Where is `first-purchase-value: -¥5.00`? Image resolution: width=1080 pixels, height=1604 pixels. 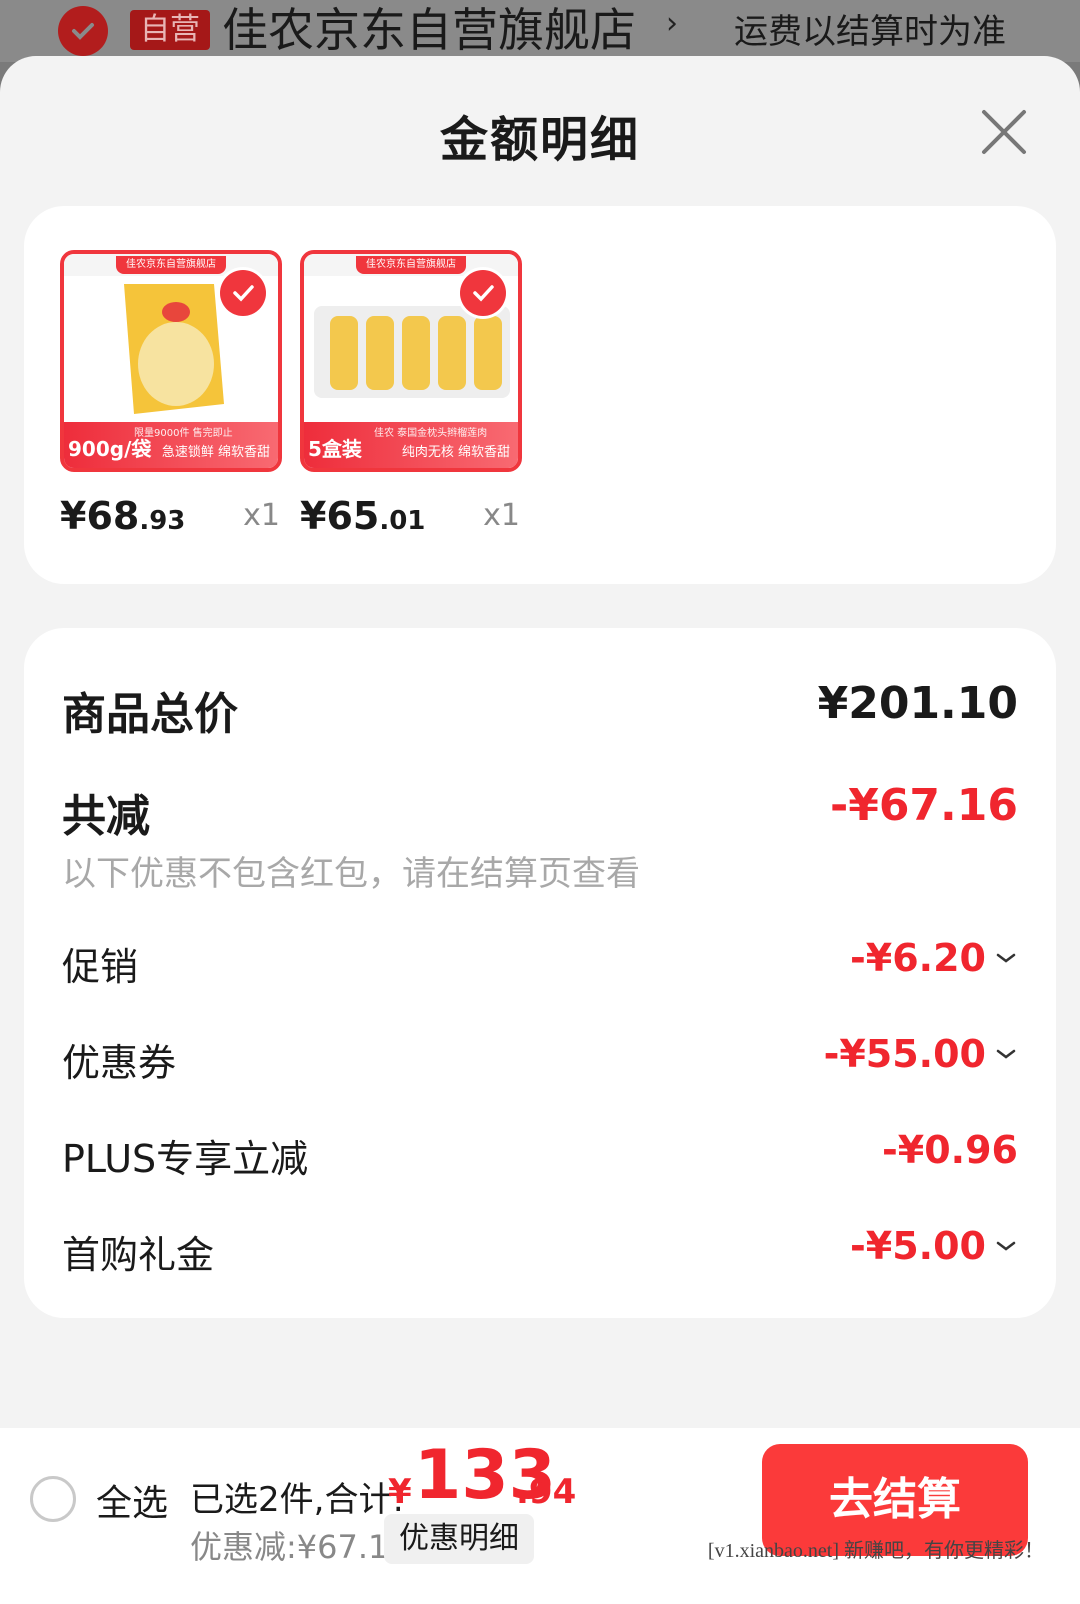 first-purchase-value: -¥5.00 is located at coordinates (918, 1246).